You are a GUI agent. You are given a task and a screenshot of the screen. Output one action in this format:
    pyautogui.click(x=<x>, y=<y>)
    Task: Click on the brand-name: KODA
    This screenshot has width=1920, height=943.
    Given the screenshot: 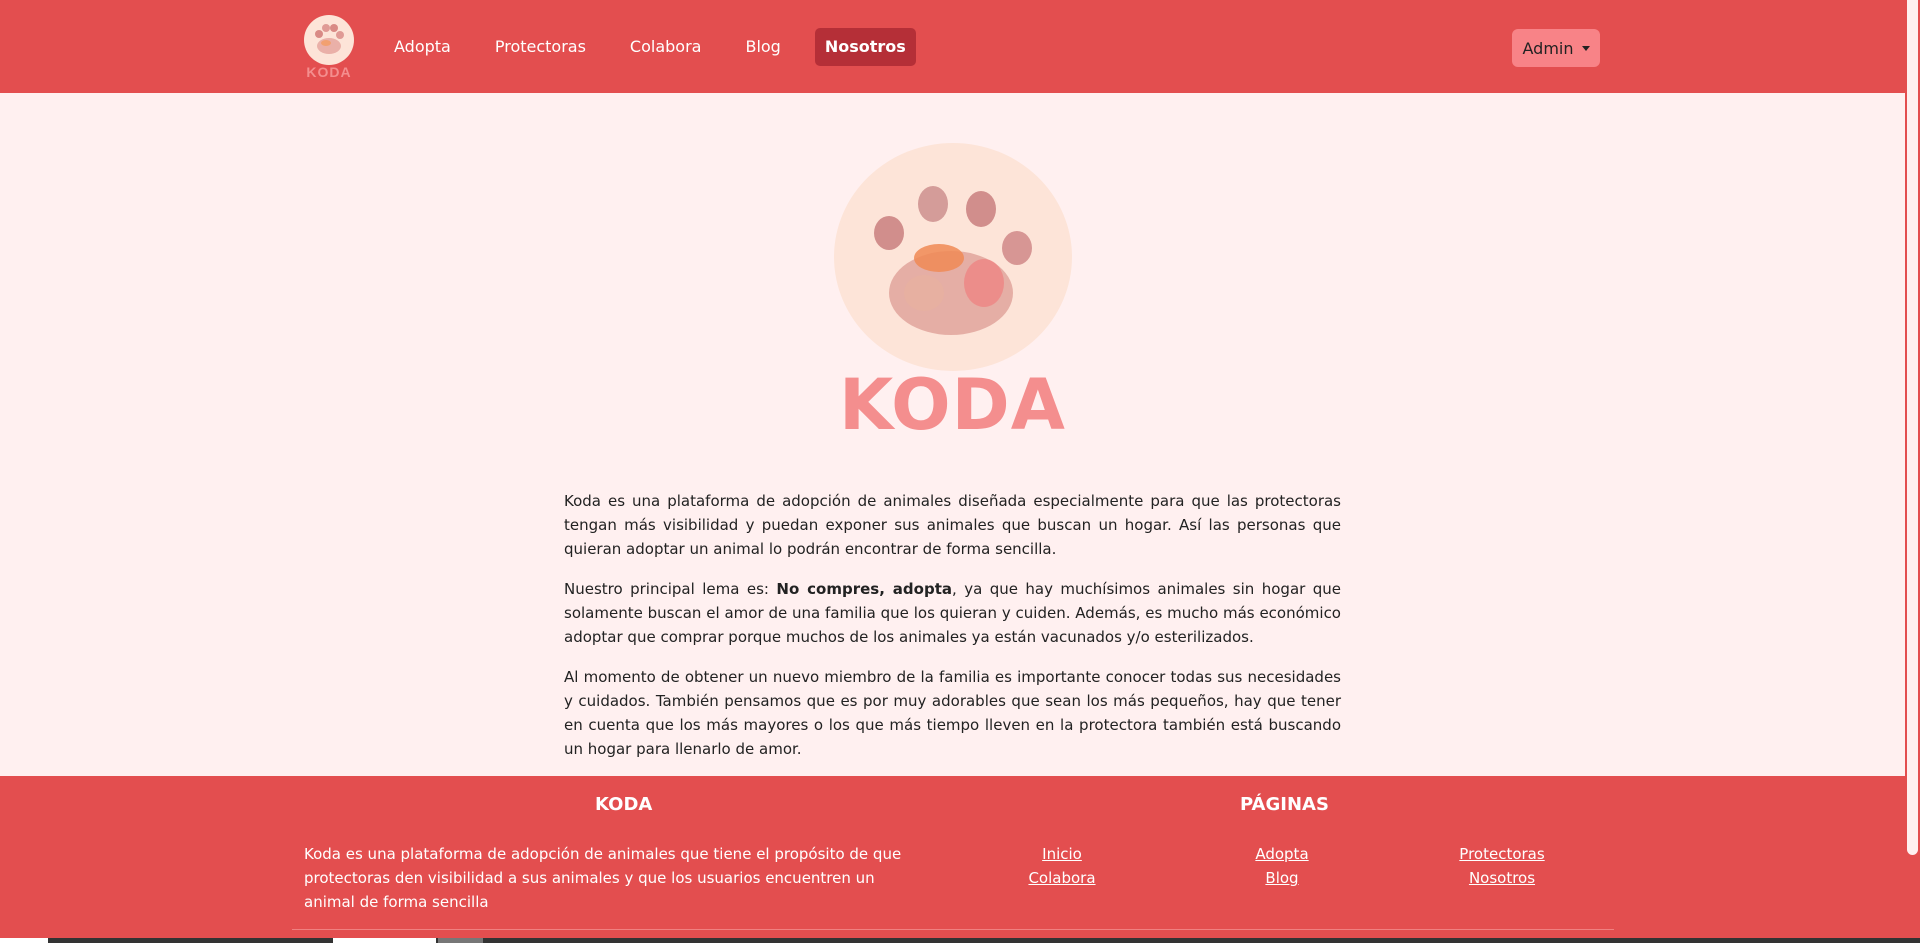 What is the action you would take?
    pyautogui.click(x=329, y=72)
    